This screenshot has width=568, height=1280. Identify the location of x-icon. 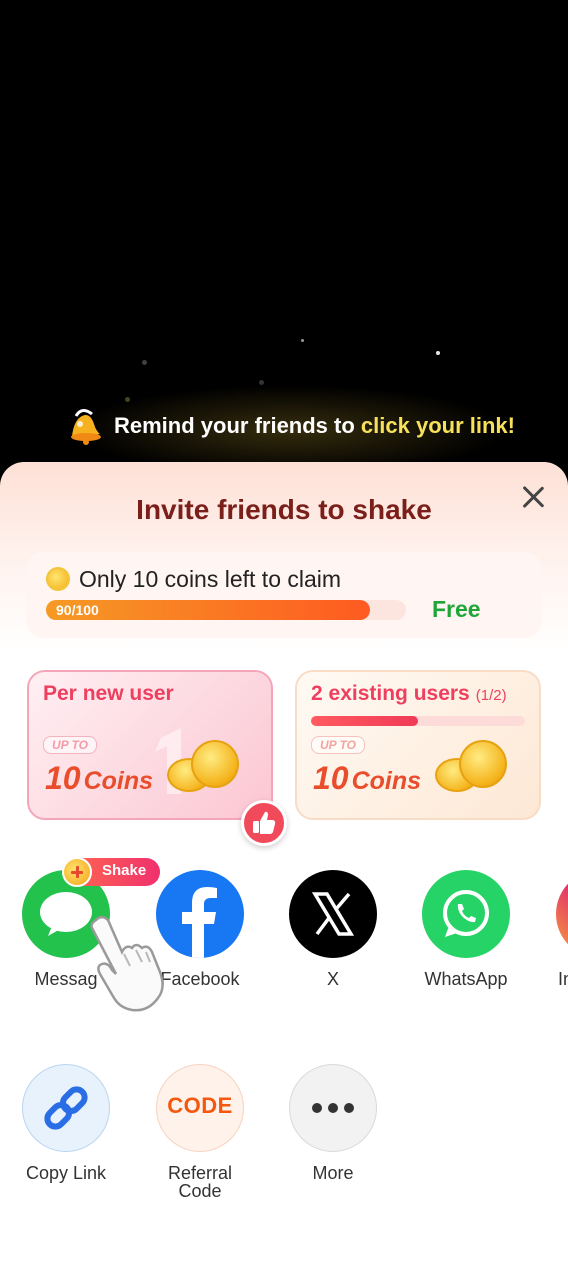
(333, 914).